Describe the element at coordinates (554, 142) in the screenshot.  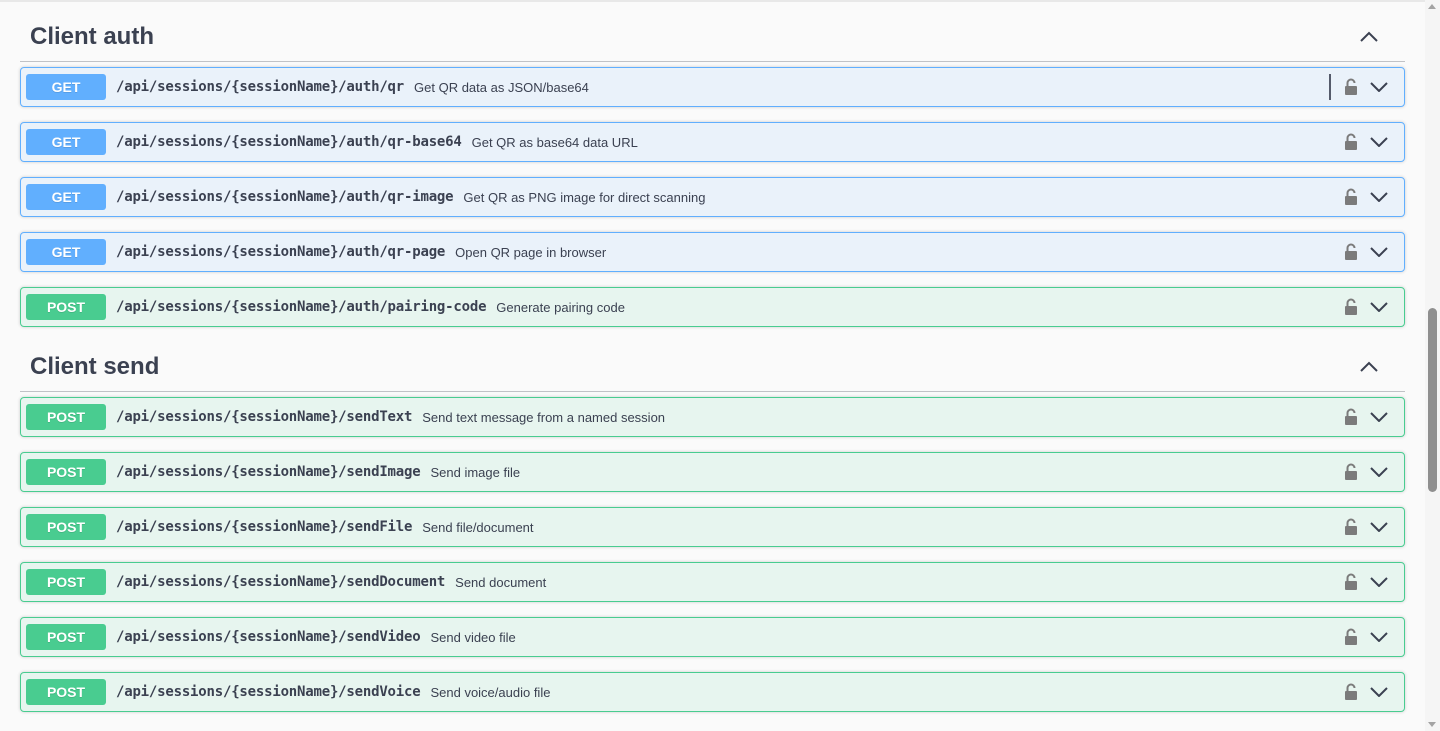
I see `endpoint-summary: Get QR as base64 data URL` at that location.